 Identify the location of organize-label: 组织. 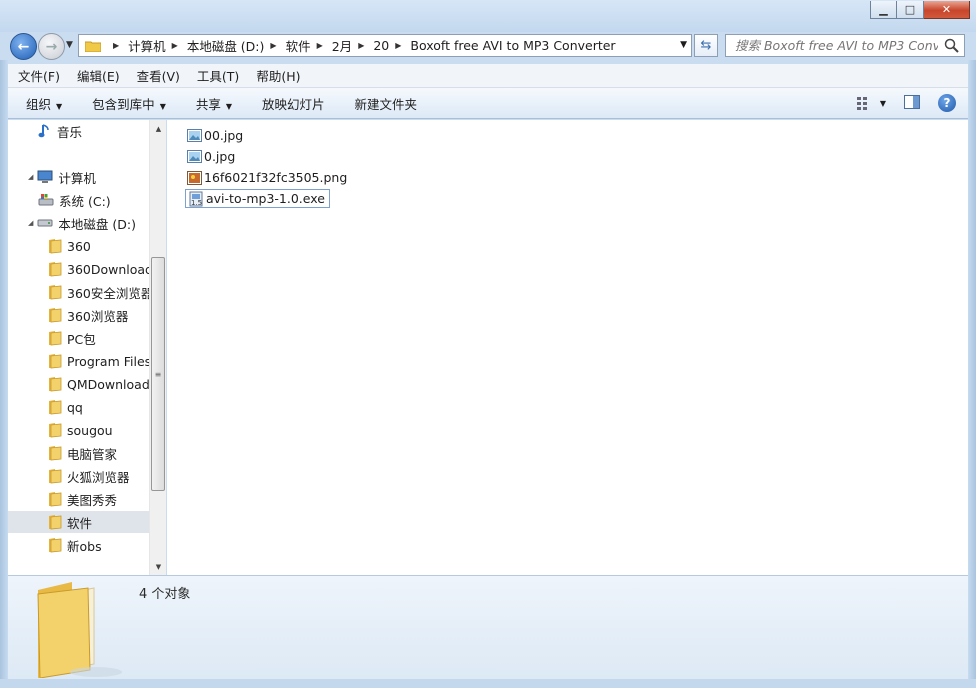
(39, 104).